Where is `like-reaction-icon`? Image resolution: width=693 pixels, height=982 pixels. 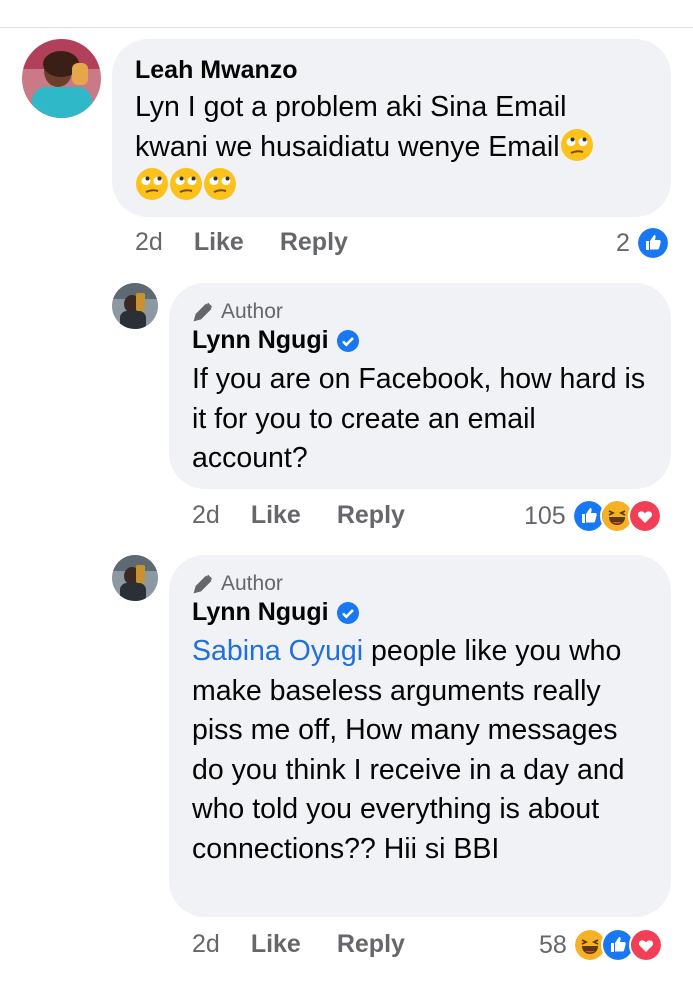 like-reaction-icon is located at coordinates (652, 243).